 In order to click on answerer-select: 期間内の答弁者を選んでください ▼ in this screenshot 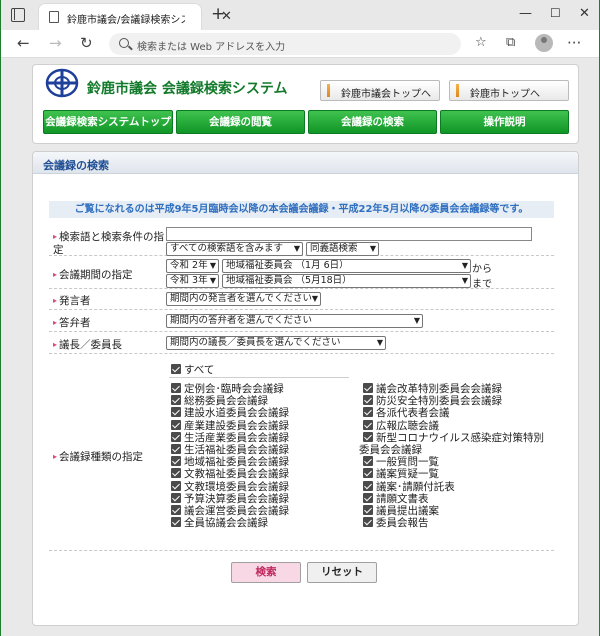, I will do `click(294, 321)`.